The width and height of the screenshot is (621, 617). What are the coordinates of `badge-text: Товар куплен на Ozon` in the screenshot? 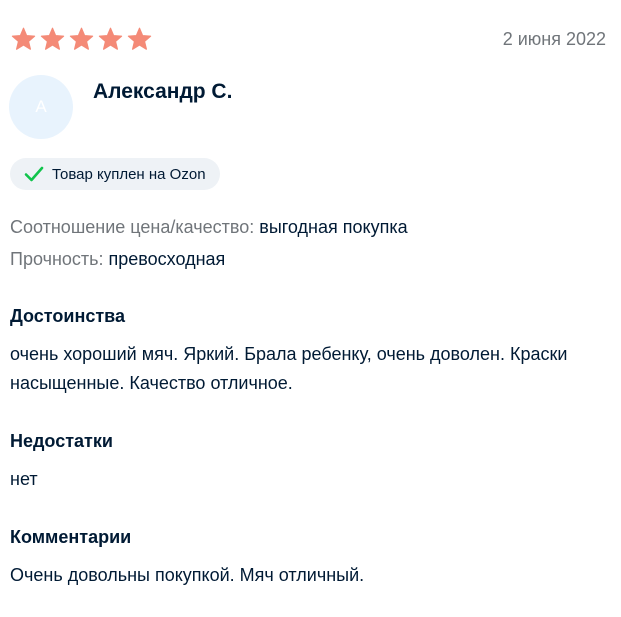 It's located at (129, 174).